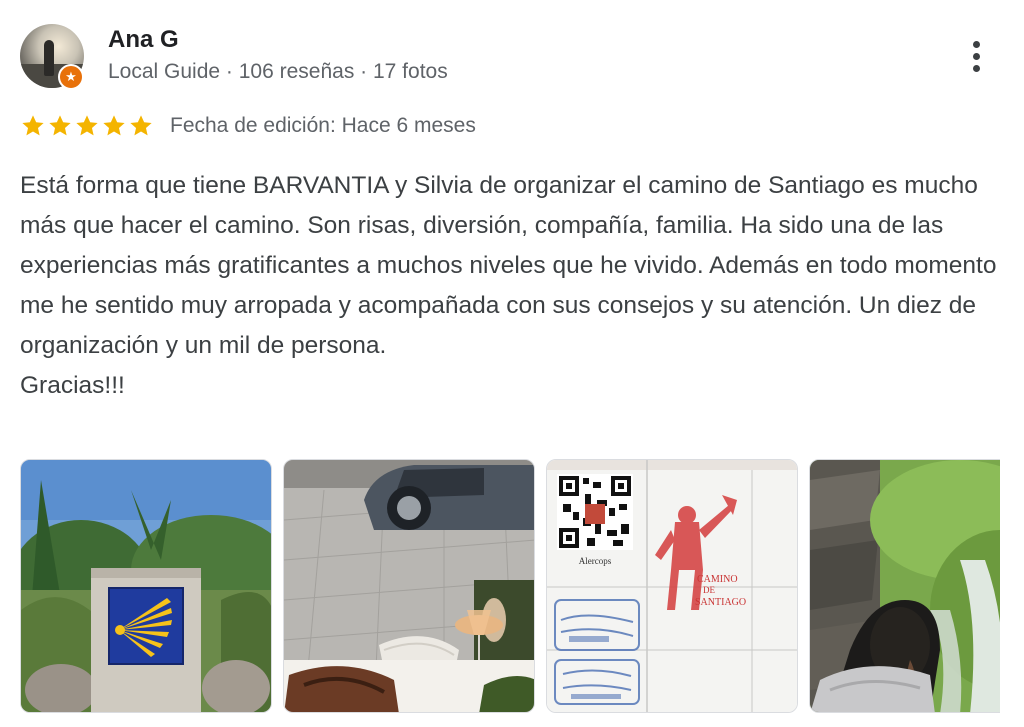 The width and height of the screenshot is (1024, 727). What do you see at coordinates (720, 602) in the screenshot?
I see `stamp-camino-line3: SANTIAGO` at bounding box center [720, 602].